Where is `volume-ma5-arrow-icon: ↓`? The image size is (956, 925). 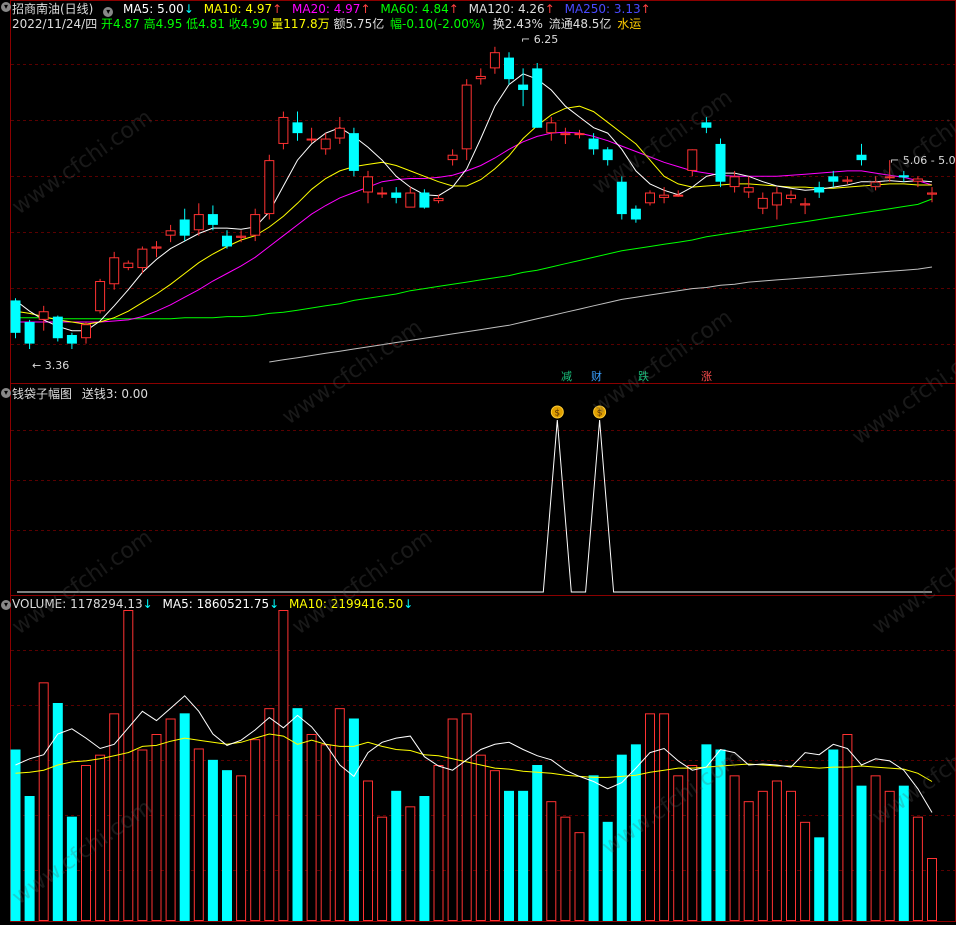 volume-ma5-arrow-icon: ↓ is located at coordinates (274, 604).